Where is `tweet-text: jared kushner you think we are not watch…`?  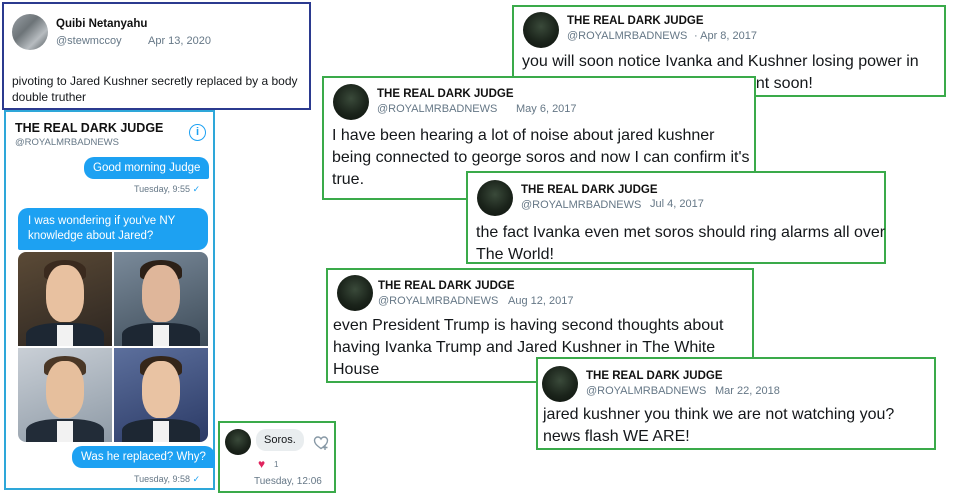
tweet-text: jared kushner you think we are not watch… is located at coordinates (719, 425).